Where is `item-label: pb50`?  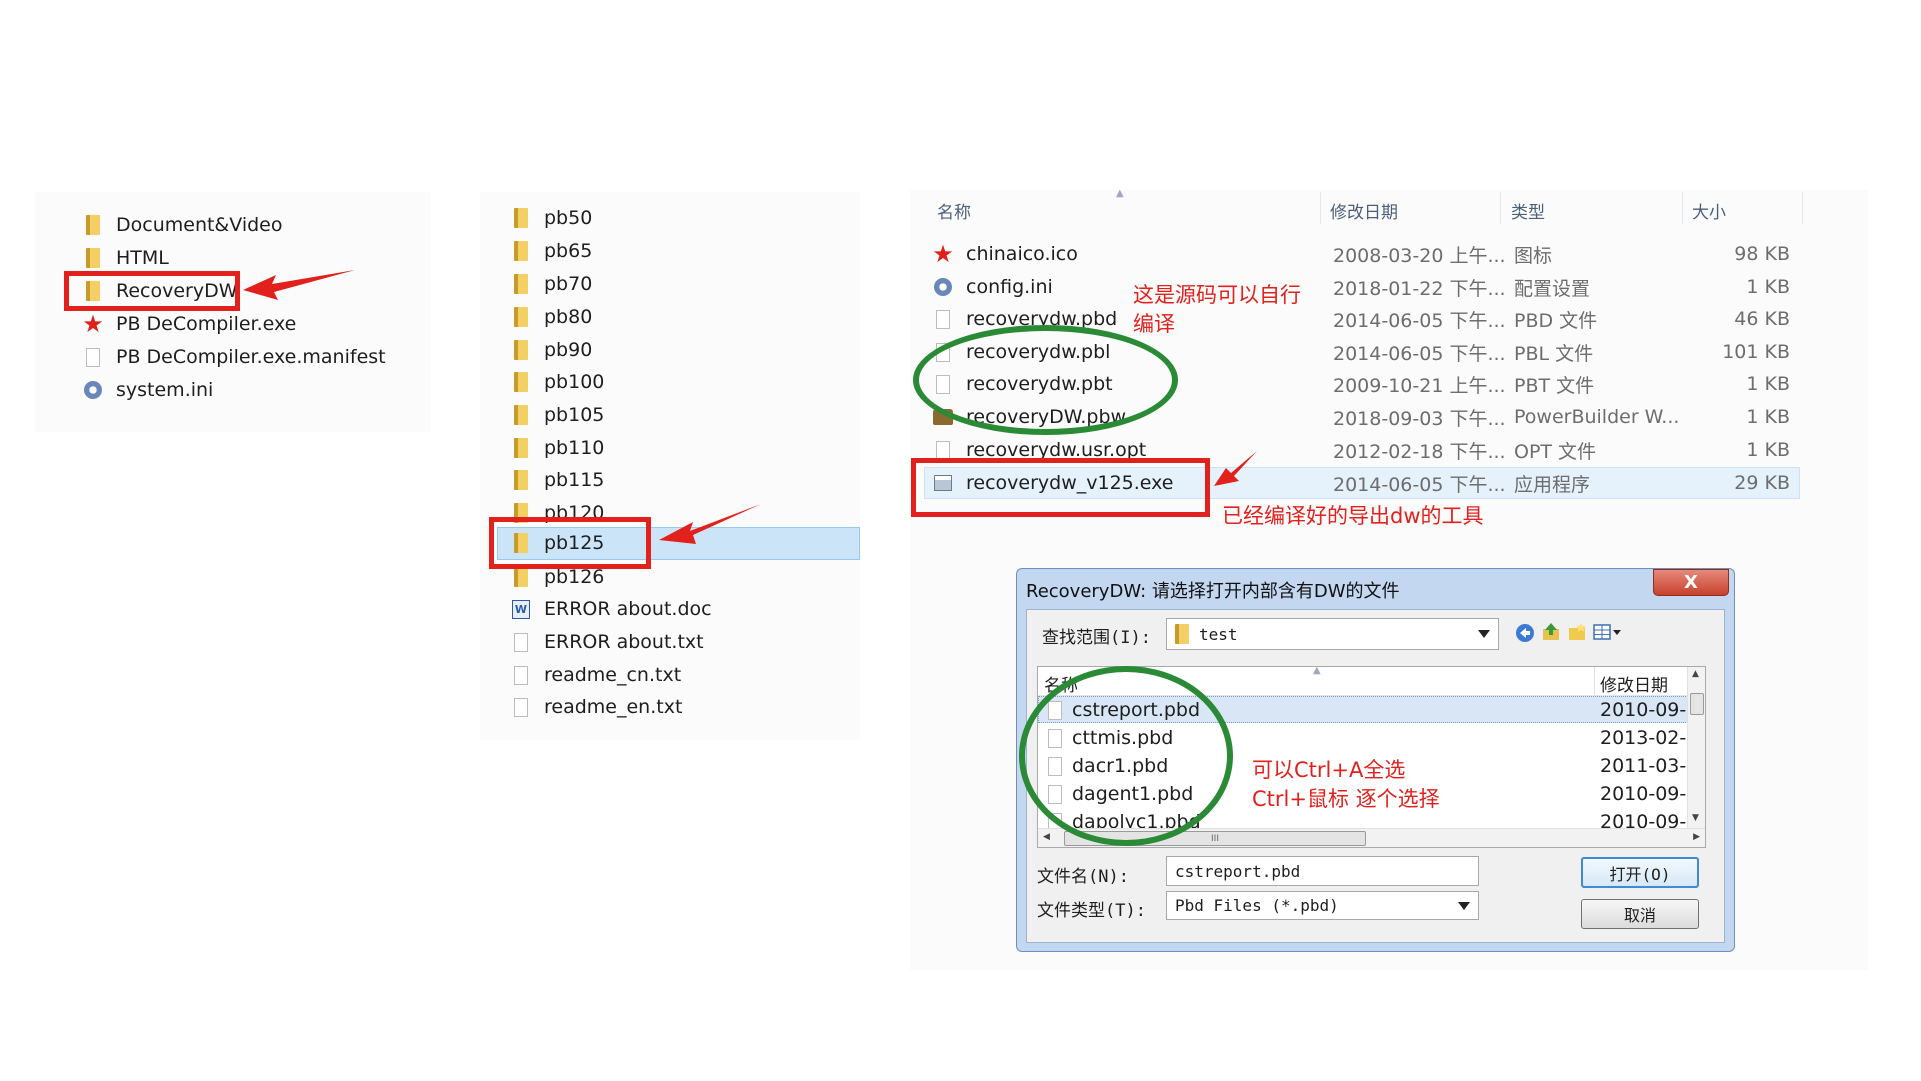
item-label: pb50 is located at coordinates (568, 218).